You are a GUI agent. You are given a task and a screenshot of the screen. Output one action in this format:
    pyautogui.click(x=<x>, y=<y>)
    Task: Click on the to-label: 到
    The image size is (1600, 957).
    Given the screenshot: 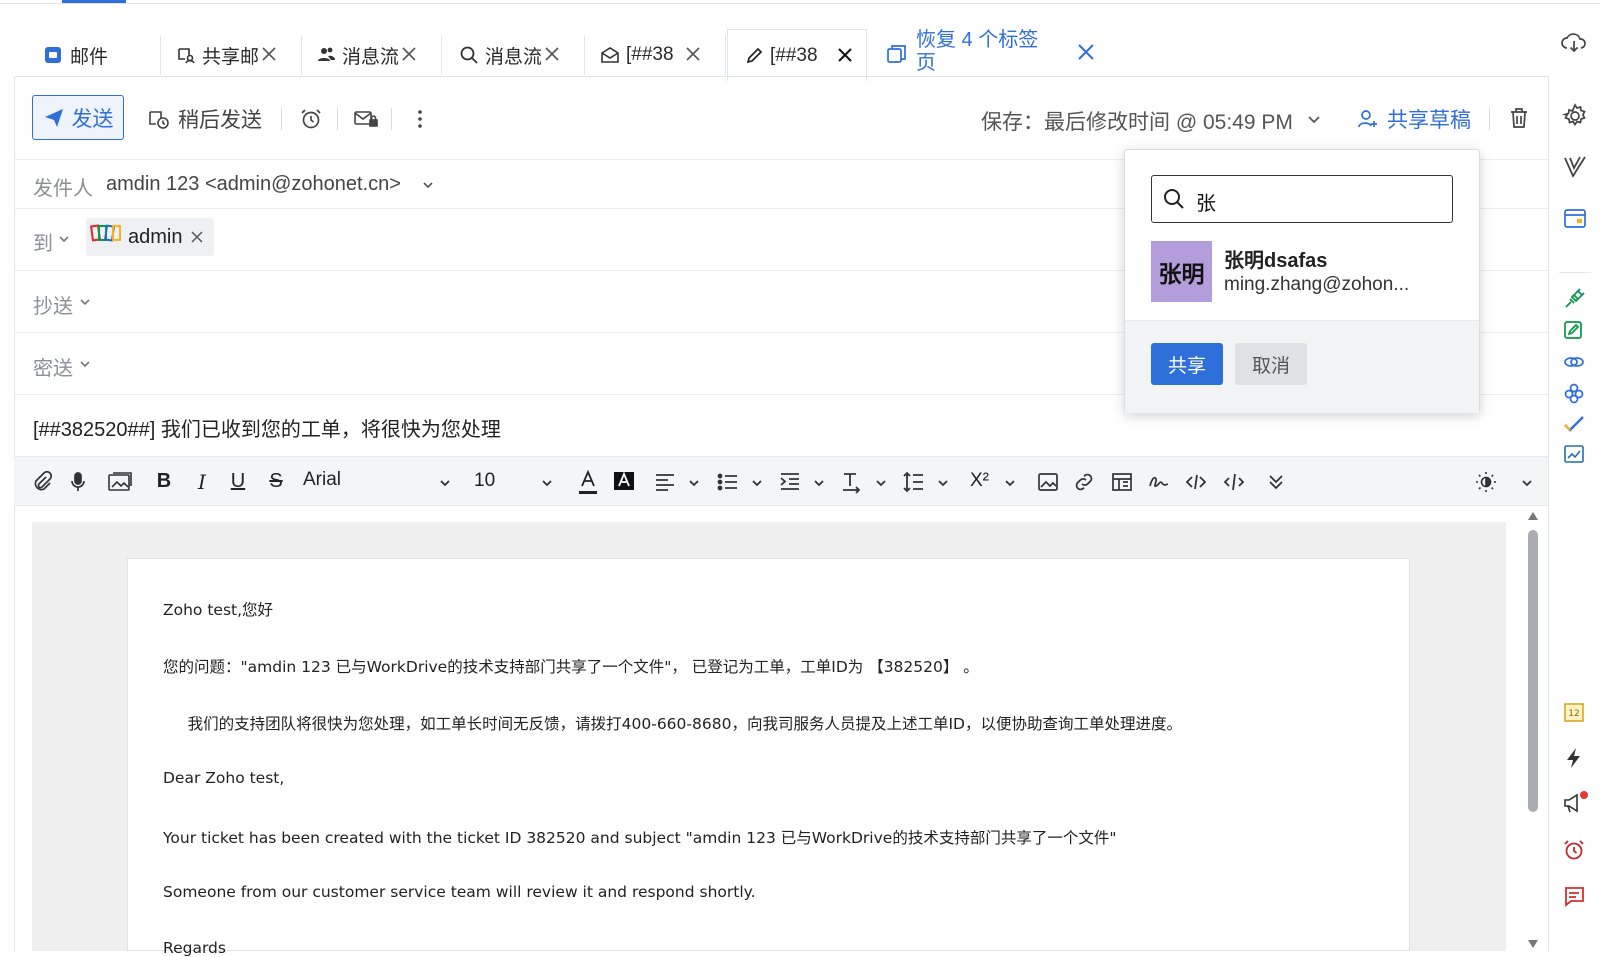 What is the action you would take?
    pyautogui.click(x=43, y=241)
    